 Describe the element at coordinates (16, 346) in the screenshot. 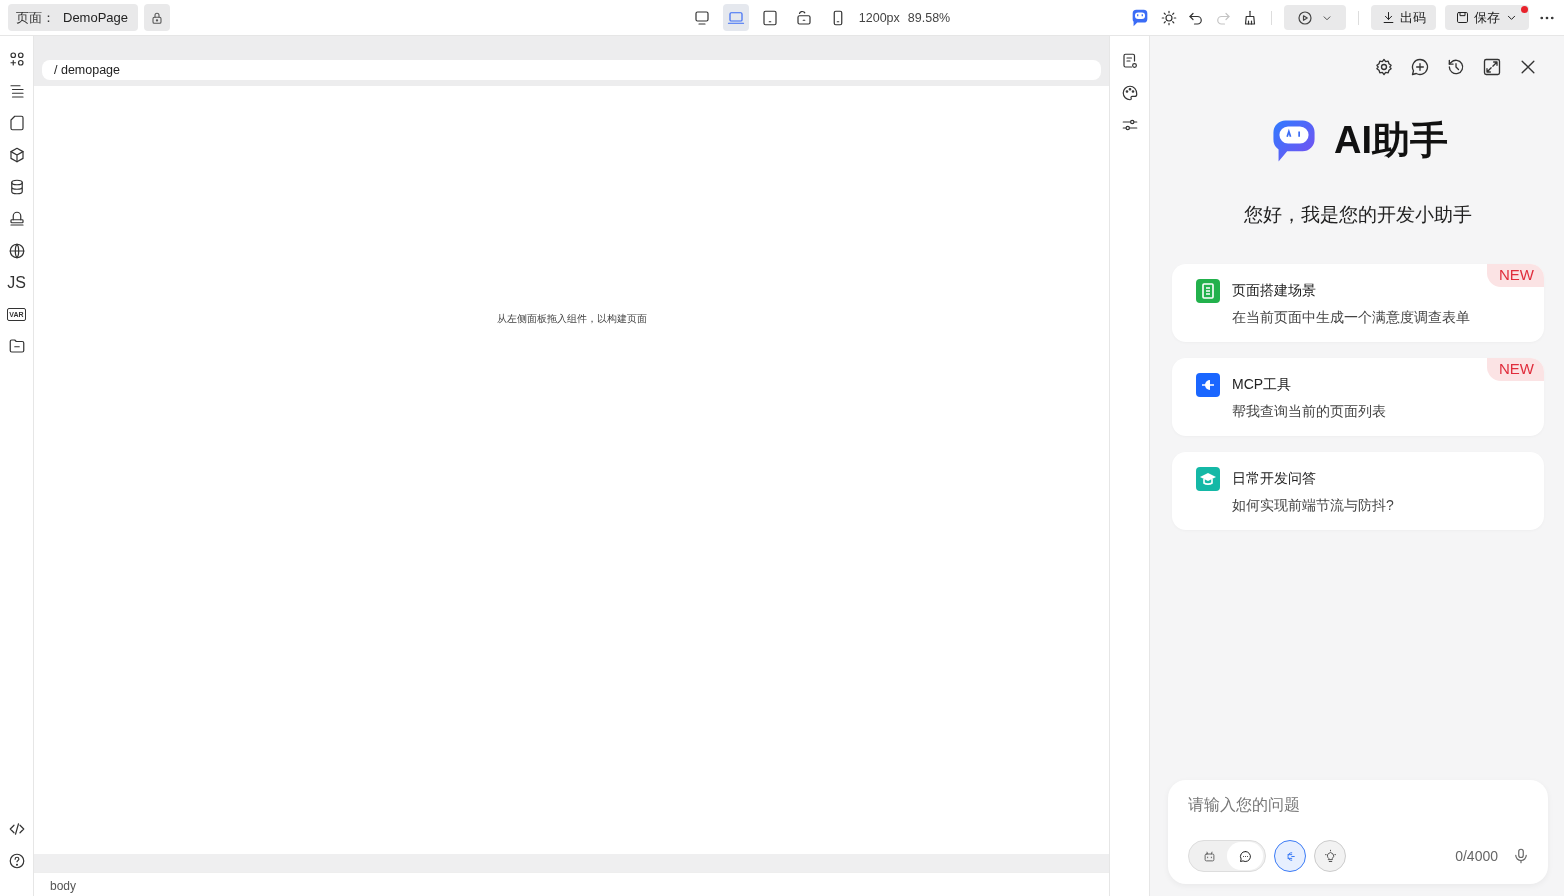

I see `folder-icon` at that location.